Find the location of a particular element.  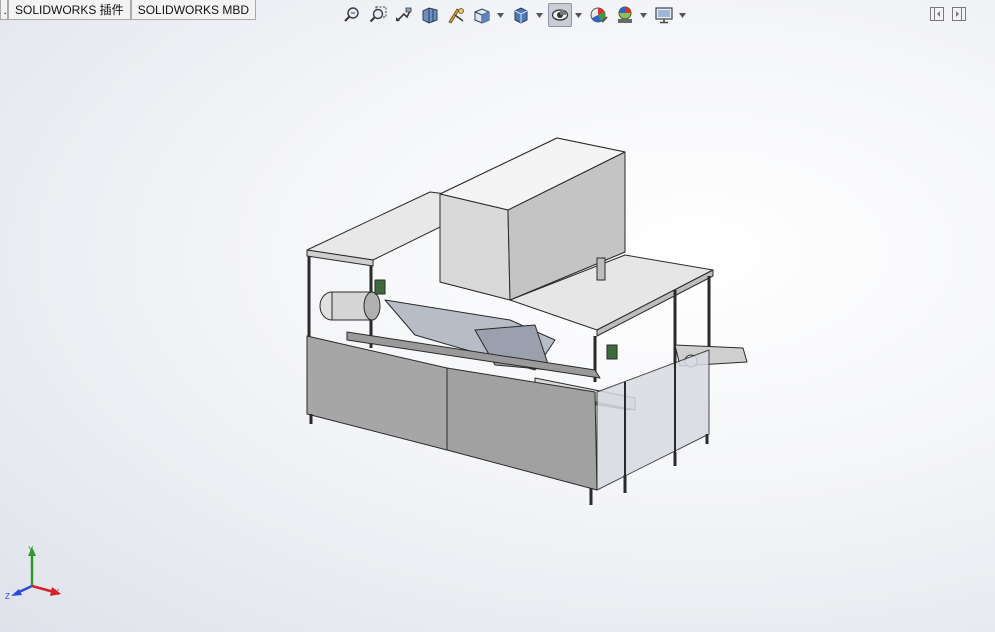

hide-show-items-button is located at coordinates (560, 15).